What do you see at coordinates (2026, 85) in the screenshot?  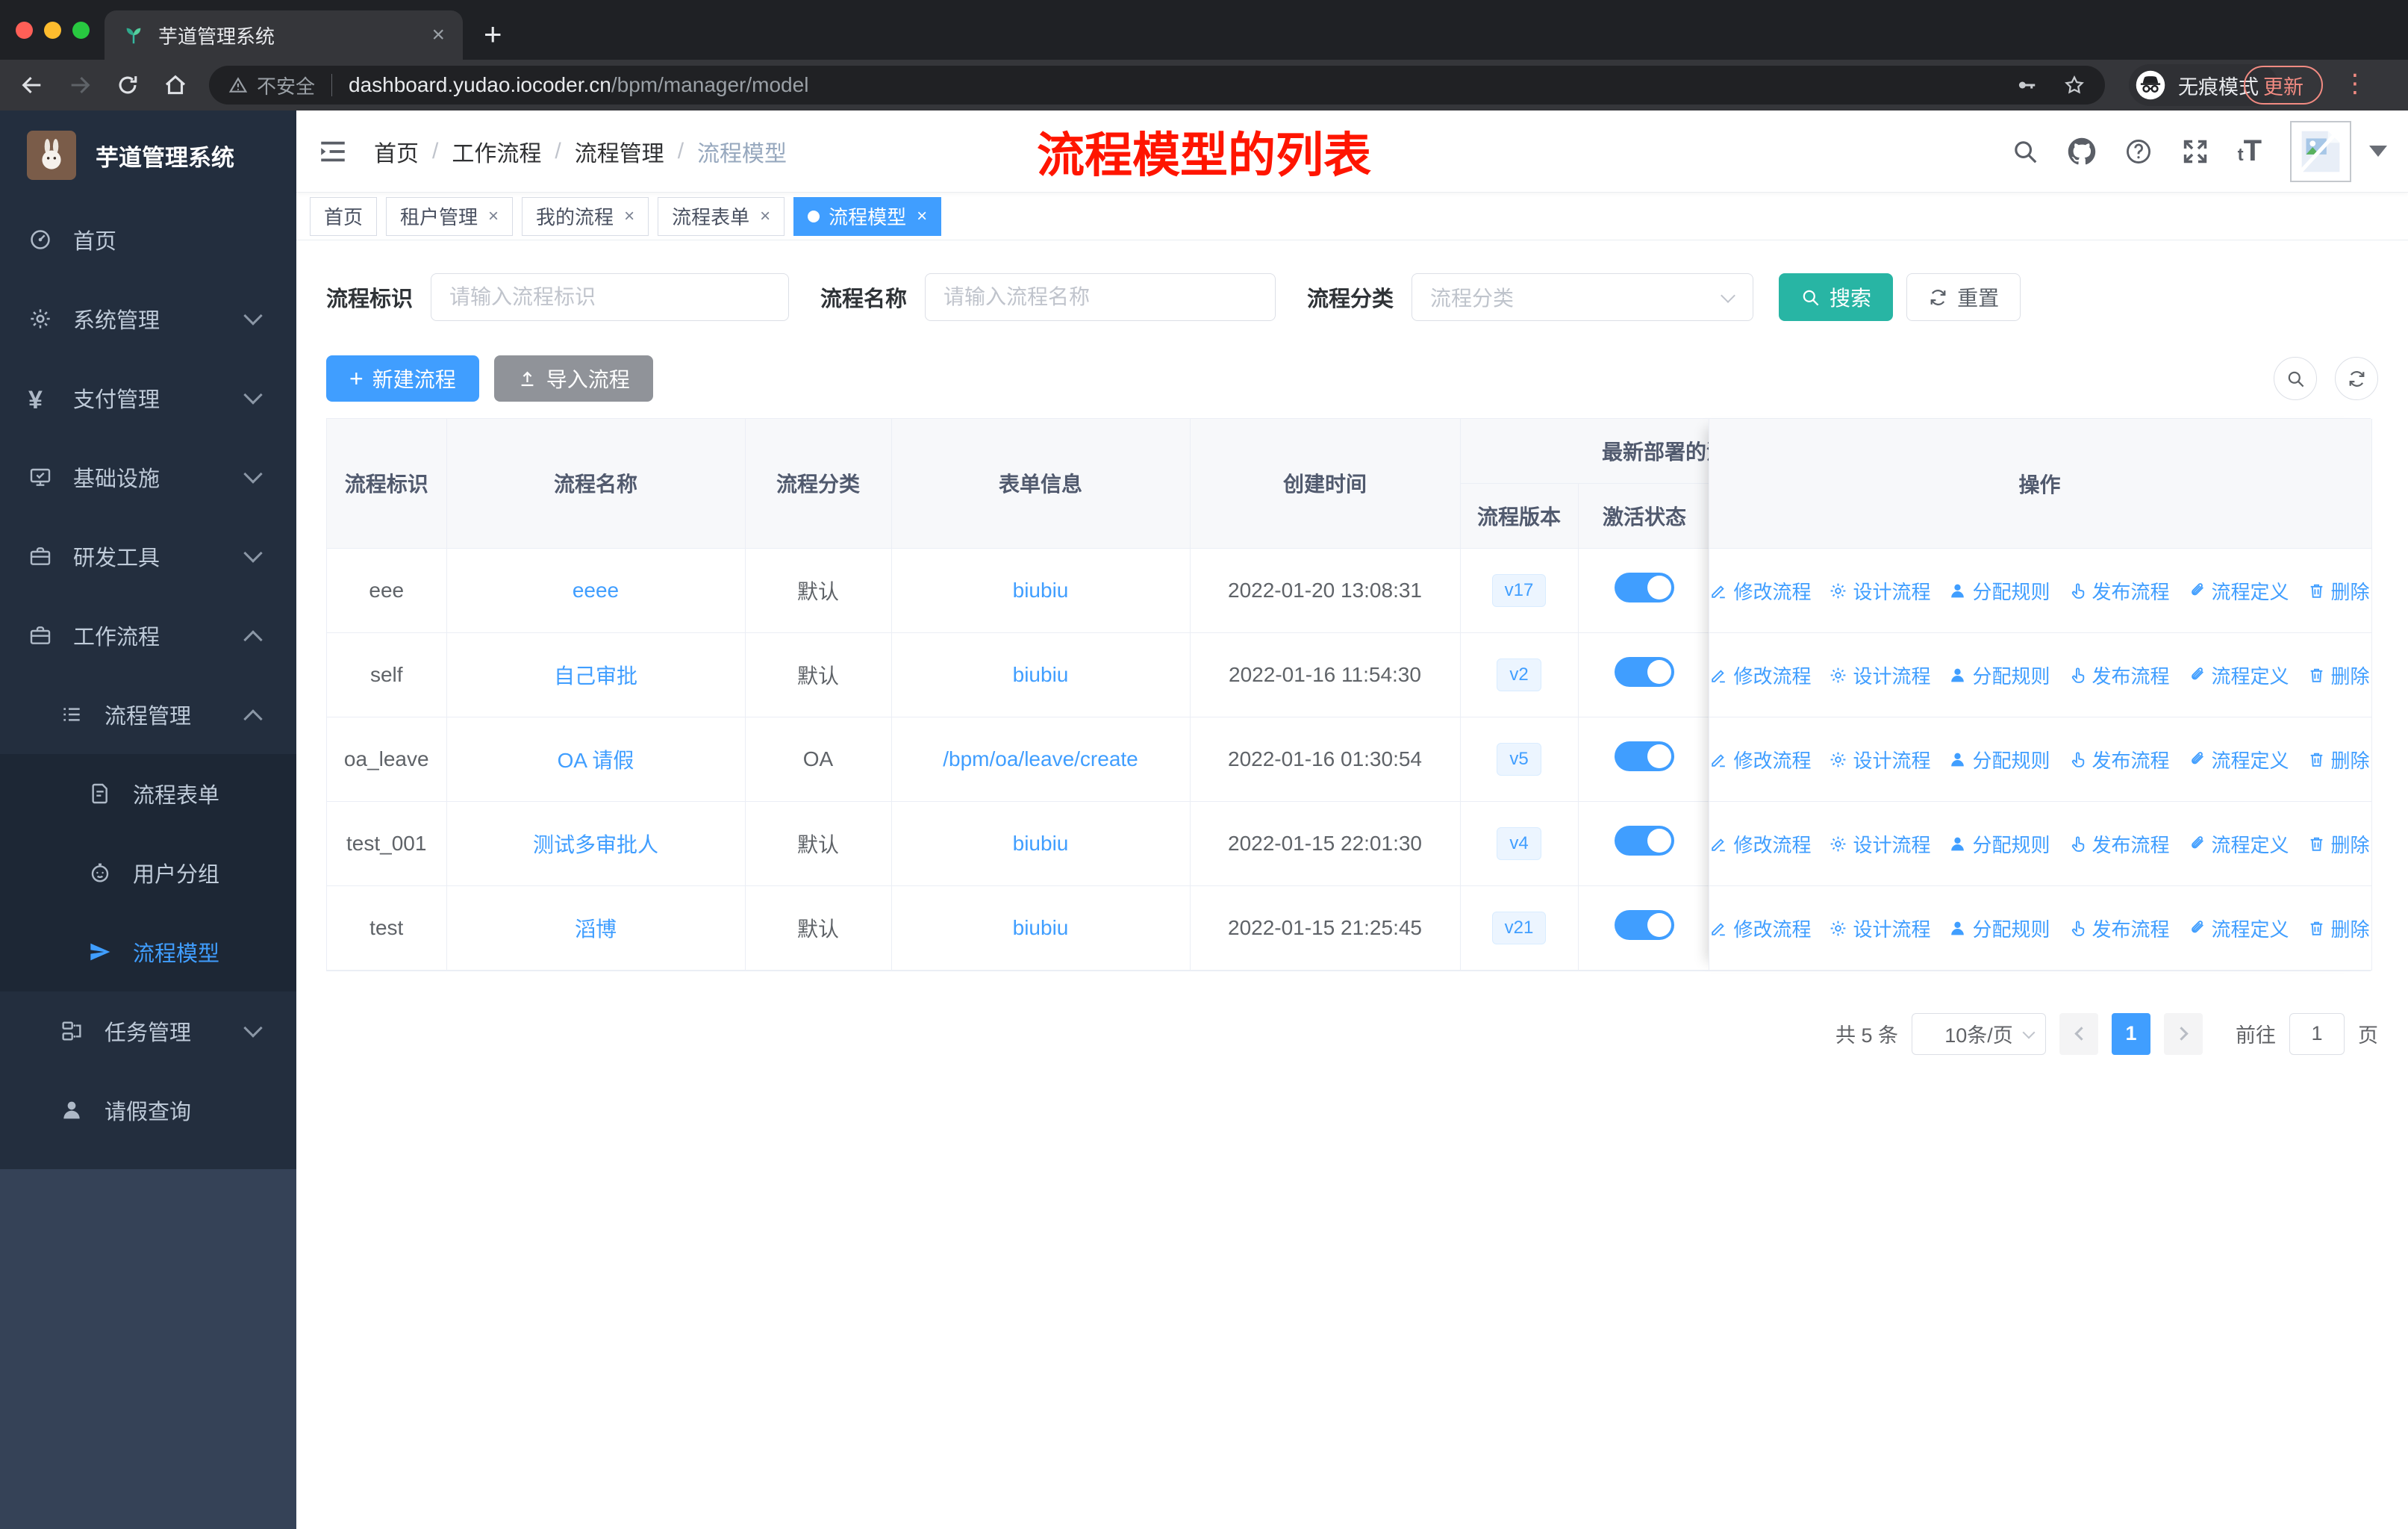 I see `password-key-icon` at bounding box center [2026, 85].